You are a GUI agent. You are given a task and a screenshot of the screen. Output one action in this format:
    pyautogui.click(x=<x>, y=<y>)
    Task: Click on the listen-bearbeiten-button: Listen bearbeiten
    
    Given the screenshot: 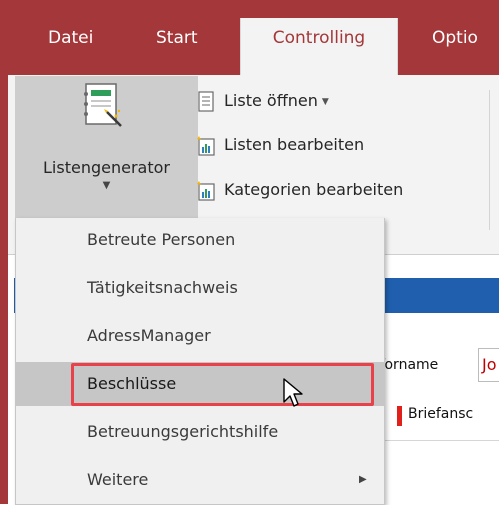 What is the action you would take?
    pyautogui.click(x=280, y=145)
    